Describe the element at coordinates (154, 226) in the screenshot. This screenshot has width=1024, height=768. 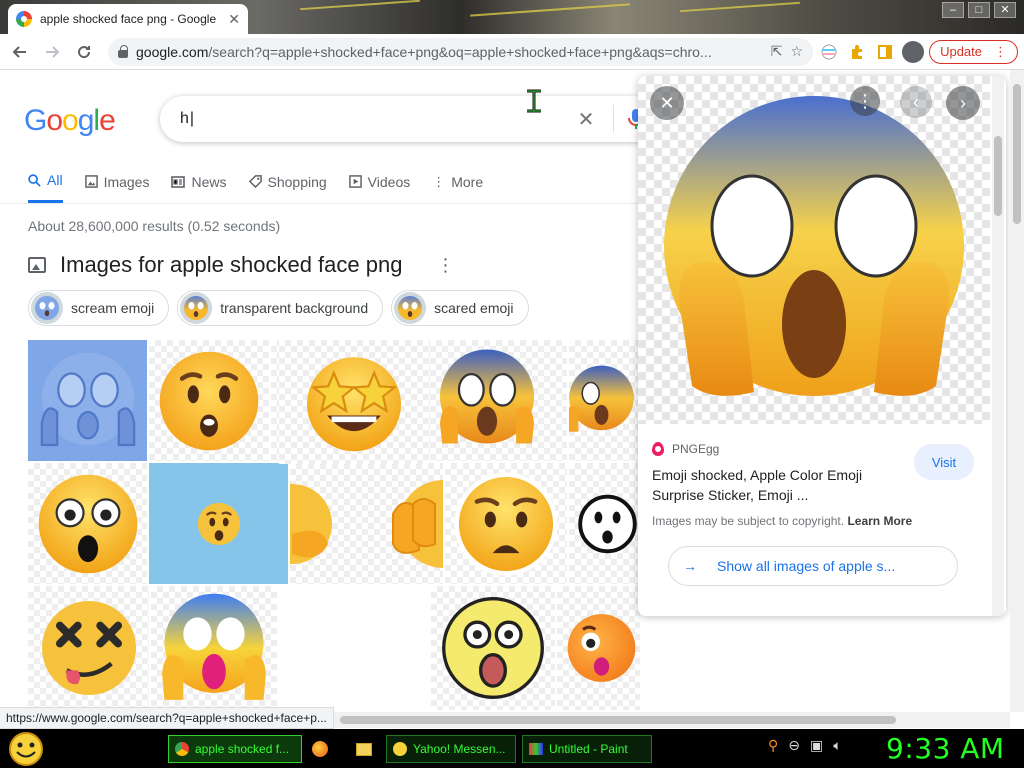
I see `result-stats: About 28,600,000 results (0.52 seconds)` at that location.